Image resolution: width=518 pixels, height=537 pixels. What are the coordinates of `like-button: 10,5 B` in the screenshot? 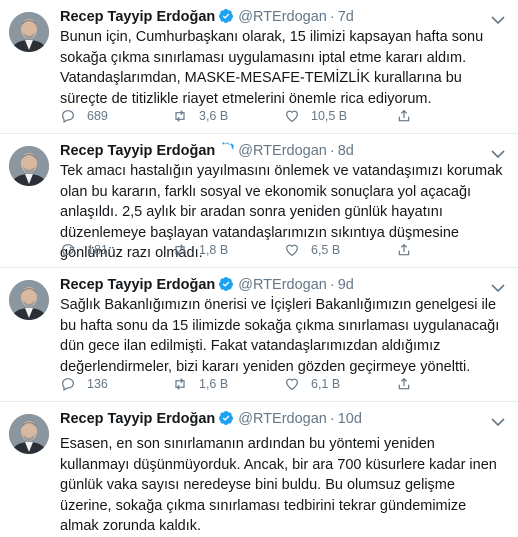 It's located at (315, 116).